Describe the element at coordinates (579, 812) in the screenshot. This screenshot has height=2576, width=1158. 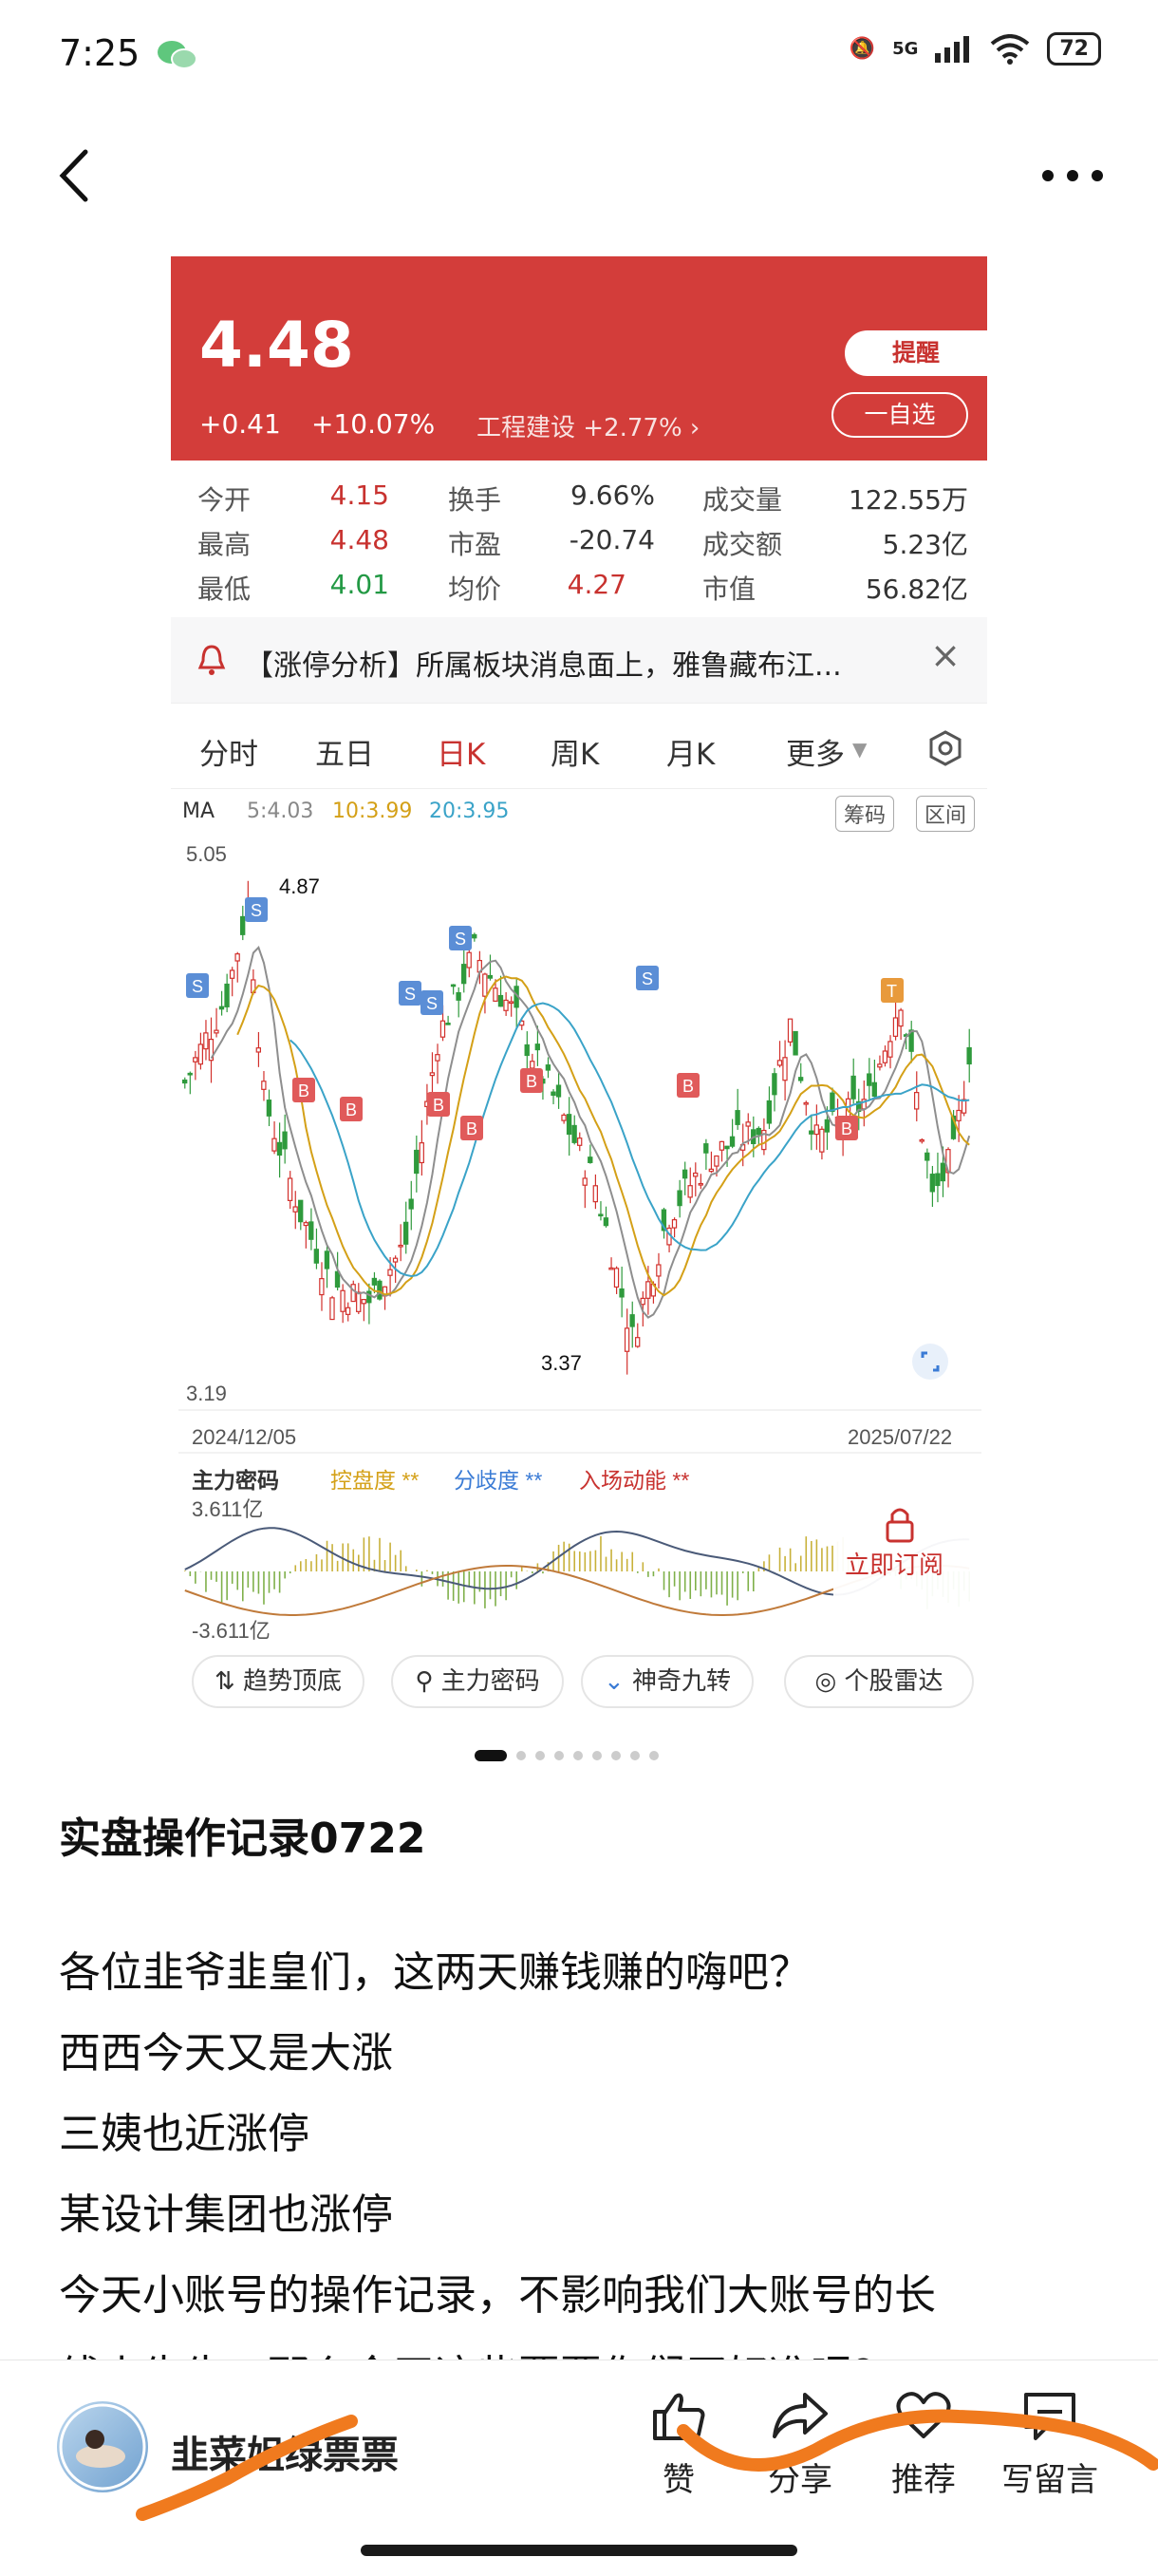
I see `ma-row: MA 5:4.03 10:3.99 20:3.95 筹码 区间` at that location.